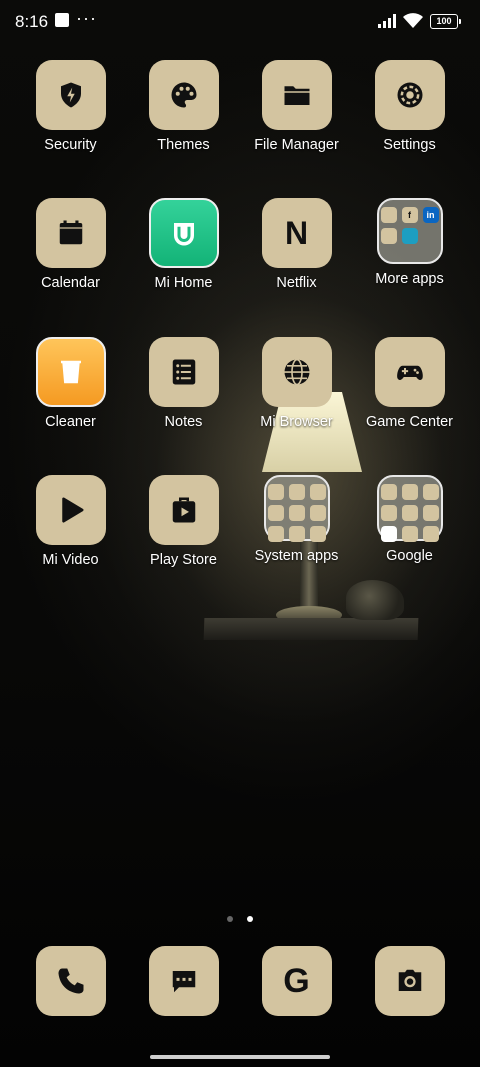 The width and height of the screenshot is (480, 1067). Describe the element at coordinates (183, 372) in the screenshot. I see `notes-icon` at that location.